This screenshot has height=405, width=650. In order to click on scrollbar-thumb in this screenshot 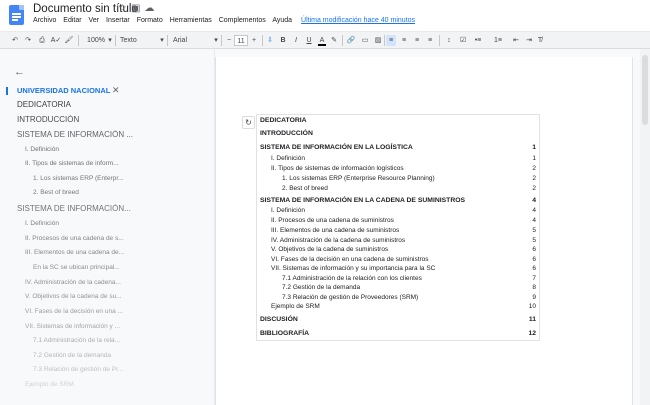, I will do `click(645, 90)`.